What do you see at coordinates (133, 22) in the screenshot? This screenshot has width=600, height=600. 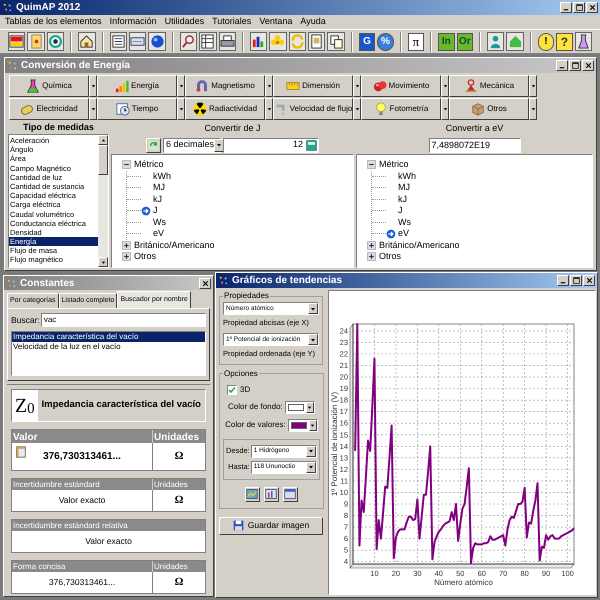 I see `menu-item: Información` at bounding box center [133, 22].